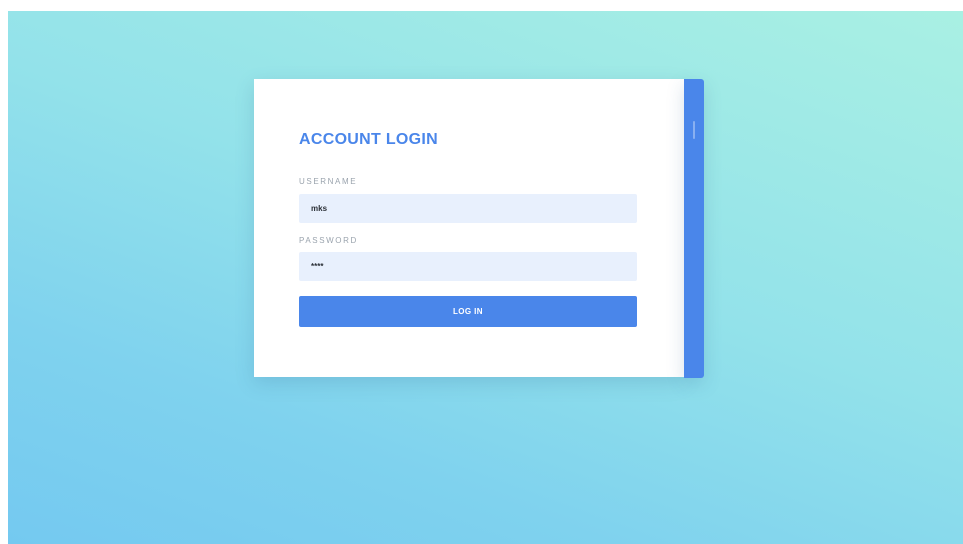 The height and width of the screenshot is (544, 963). What do you see at coordinates (694, 228) in the screenshot?
I see `card-side-accent` at bounding box center [694, 228].